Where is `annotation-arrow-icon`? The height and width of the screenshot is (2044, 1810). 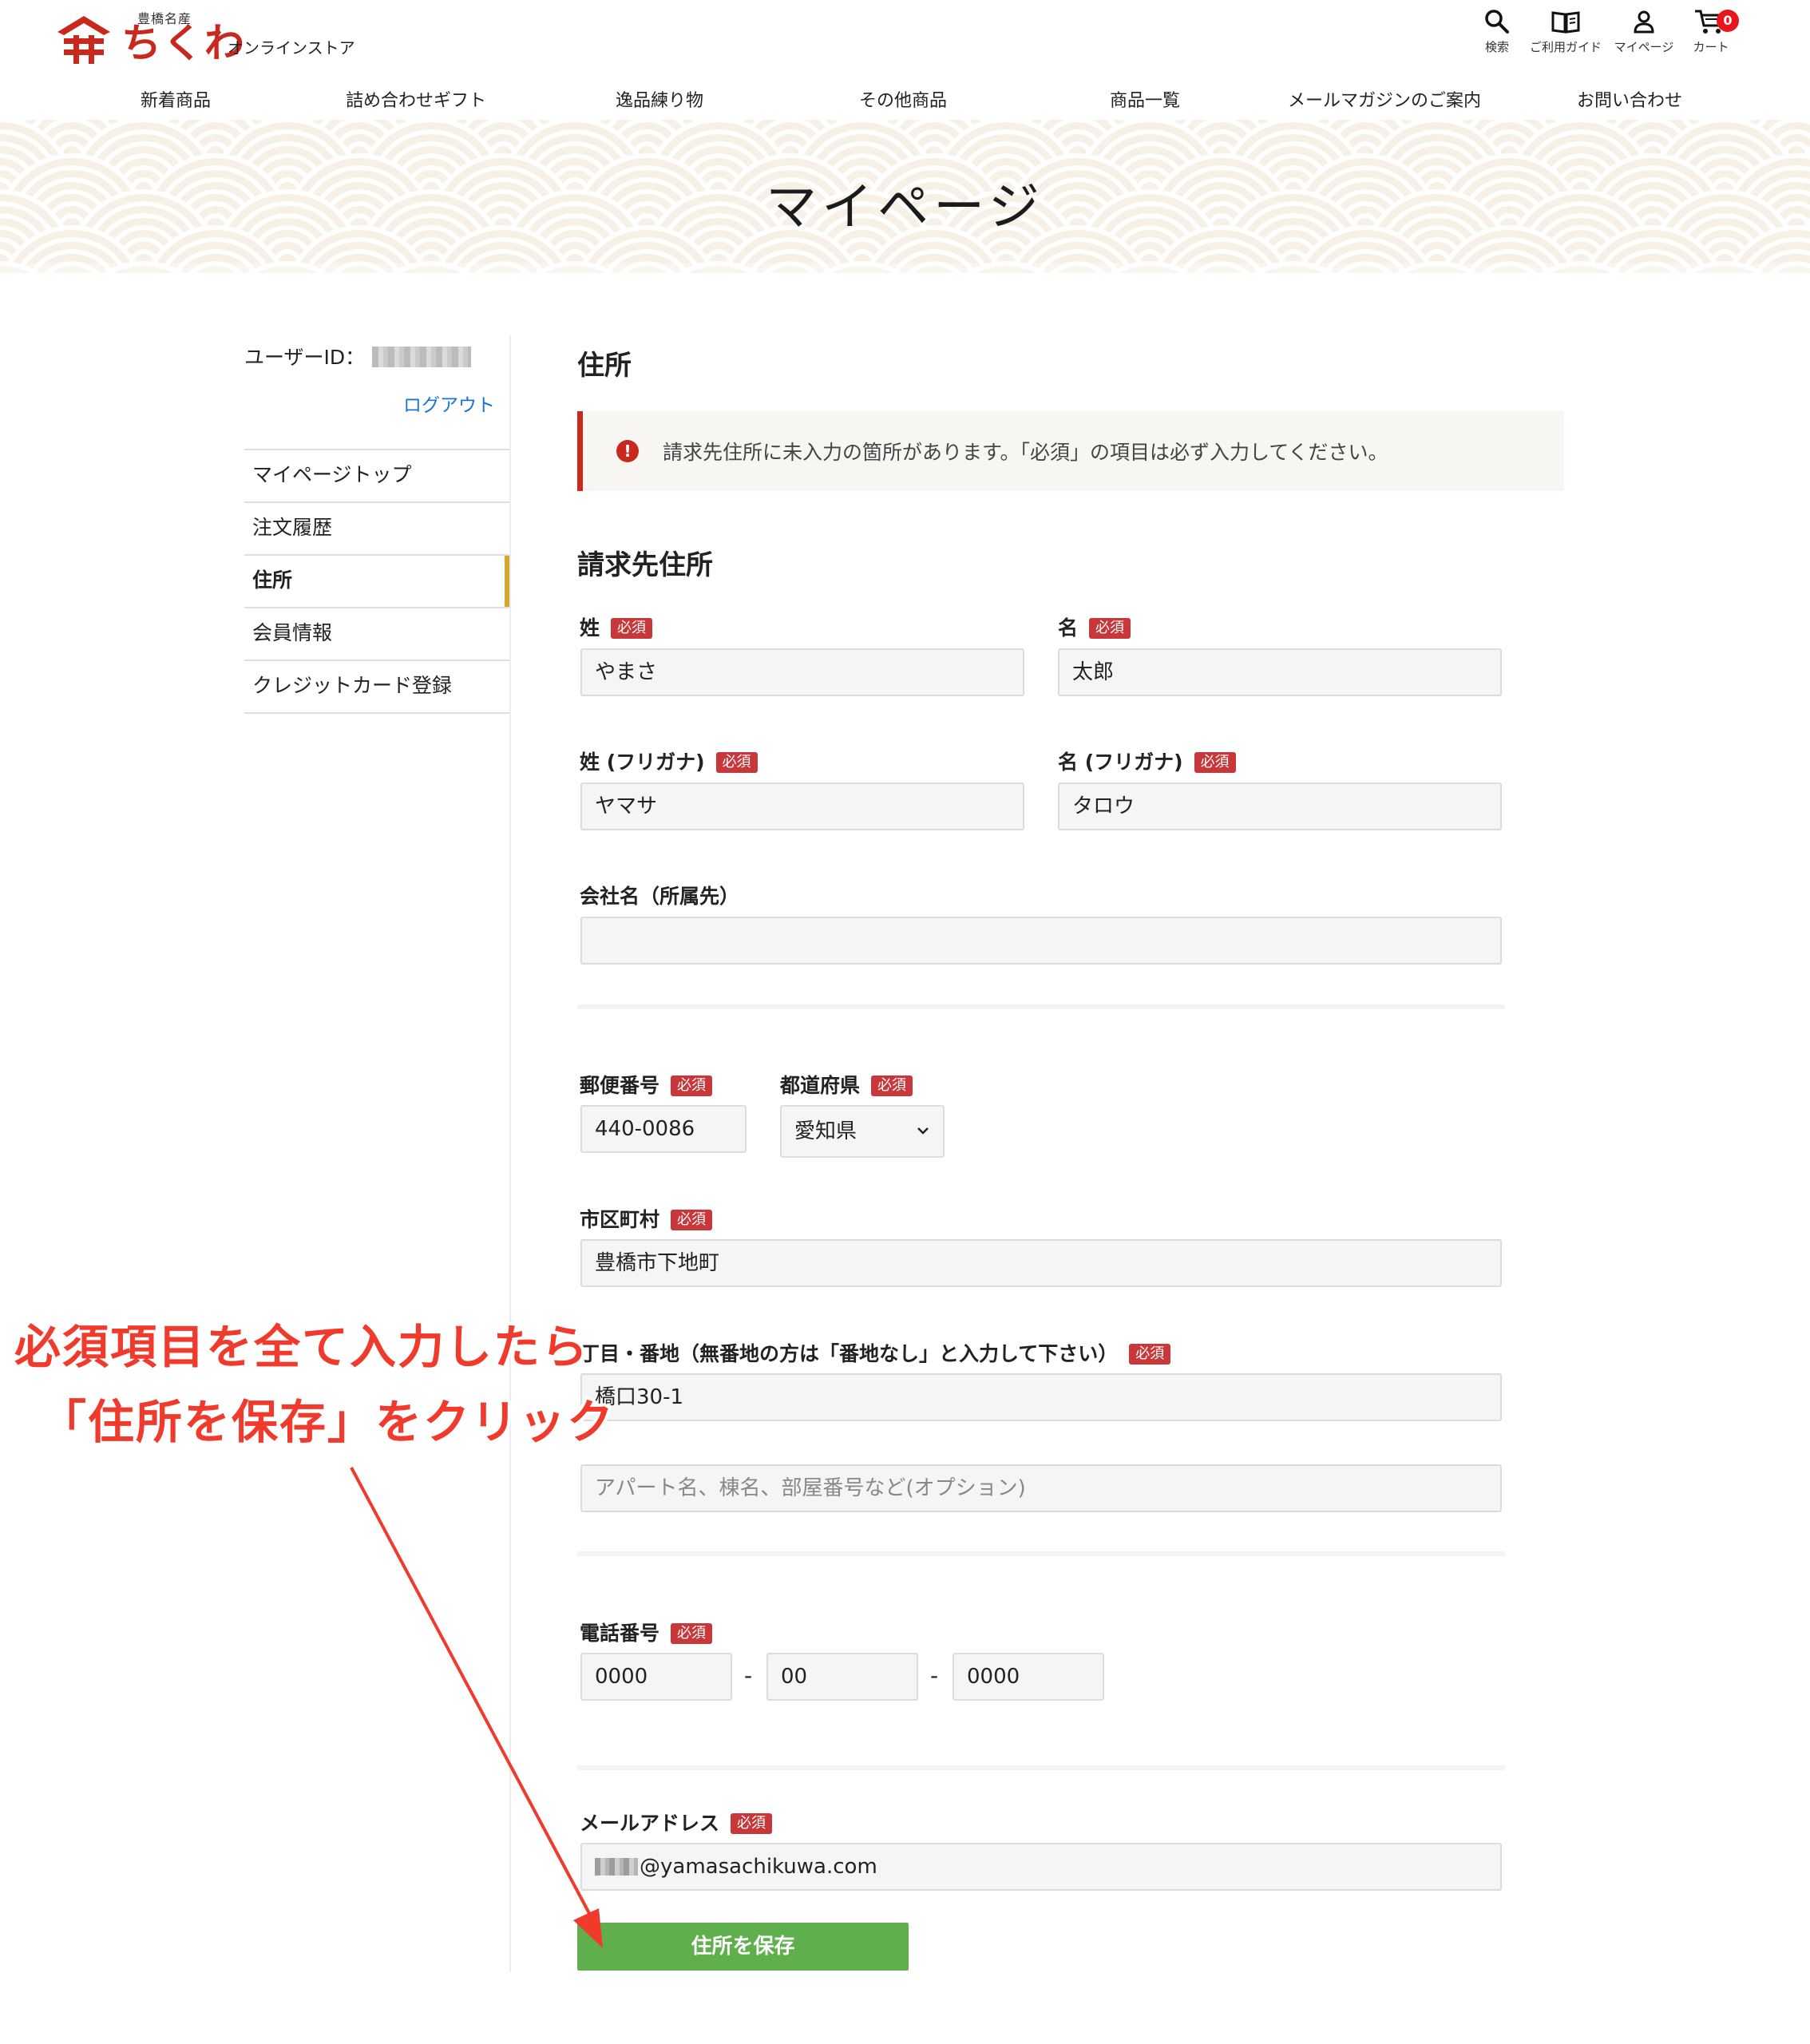 annotation-arrow-icon is located at coordinates (477, 1707).